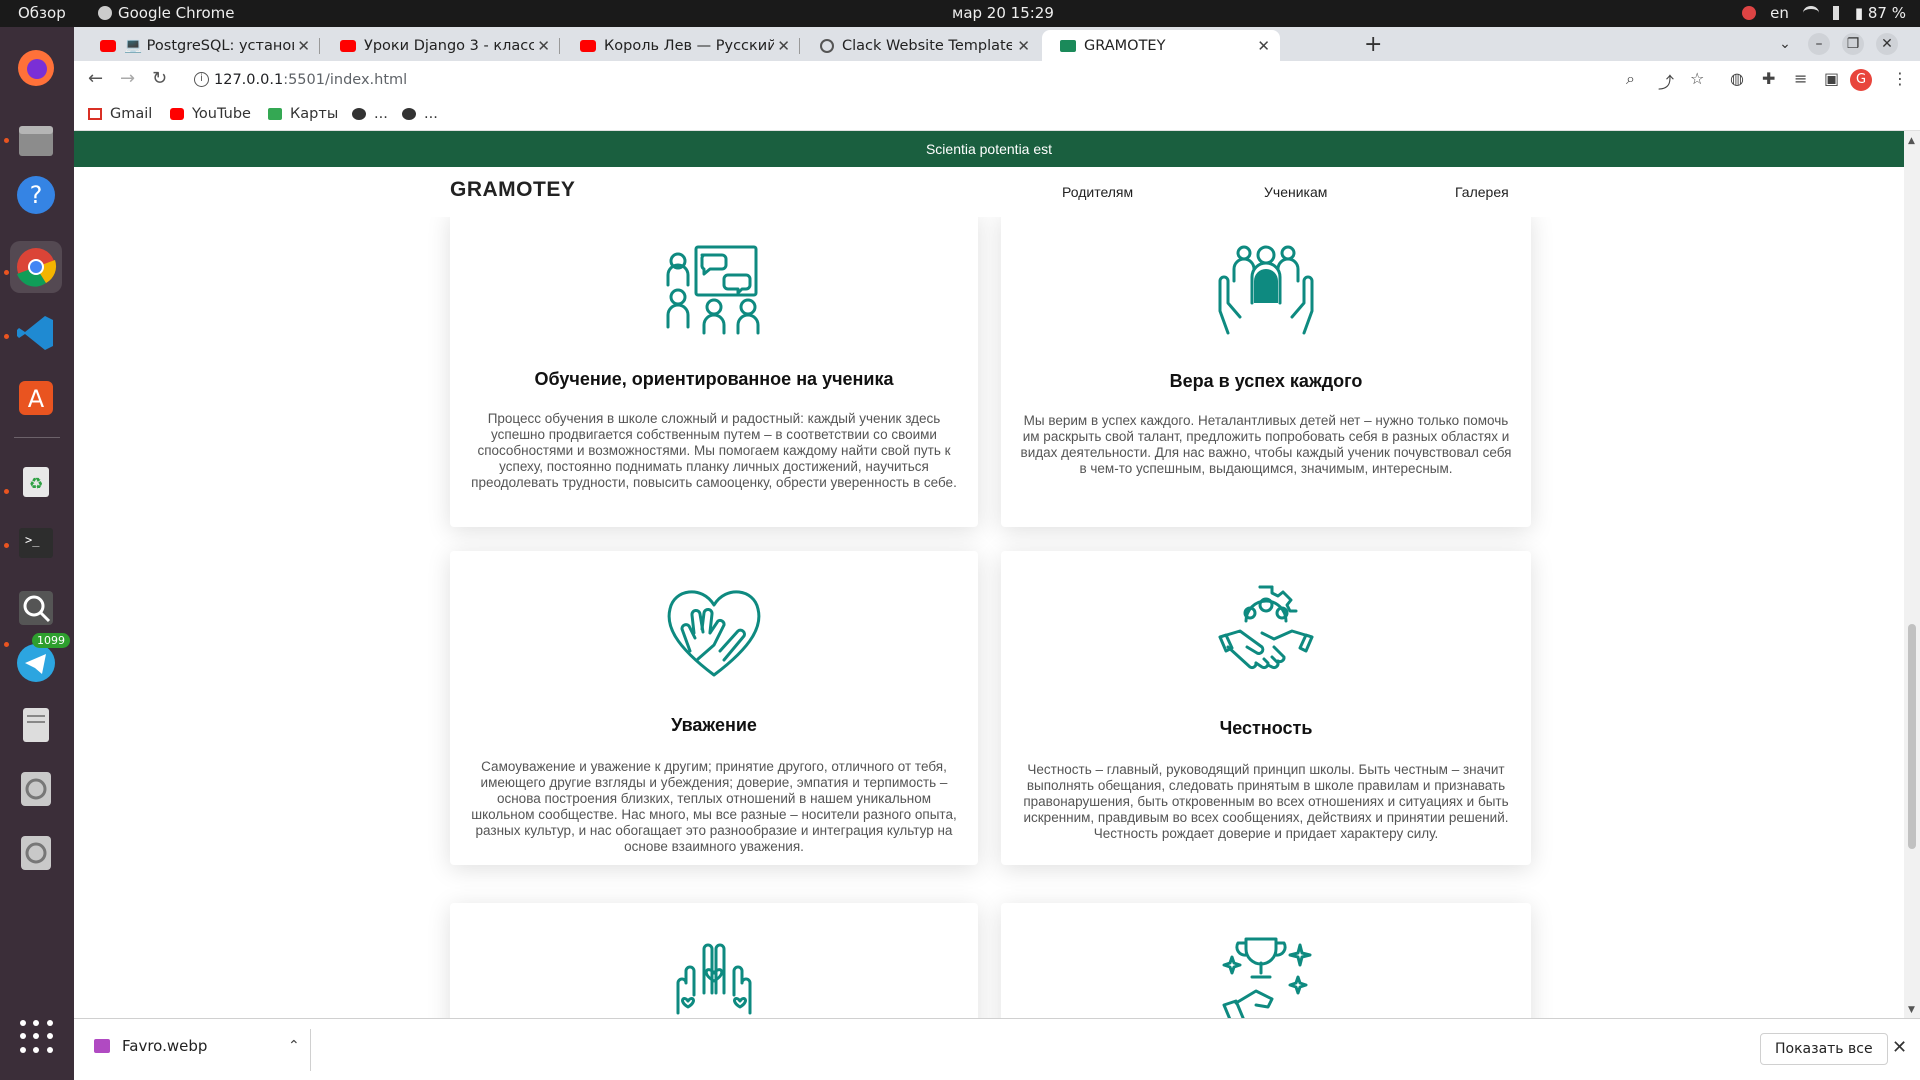 The width and height of the screenshot is (1920, 1080). What do you see at coordinates (209, 46) in the screenshot?
I see `tab-label: 💻 PostgreSQL: установка` at bounding box center [209, 46].